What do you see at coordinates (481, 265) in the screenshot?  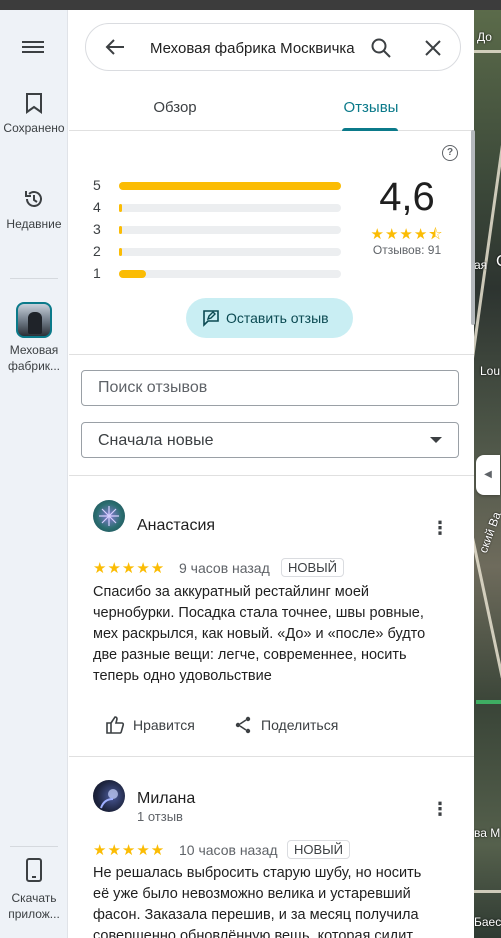 I see `map-label: ая` at bounding box center [481, 265].